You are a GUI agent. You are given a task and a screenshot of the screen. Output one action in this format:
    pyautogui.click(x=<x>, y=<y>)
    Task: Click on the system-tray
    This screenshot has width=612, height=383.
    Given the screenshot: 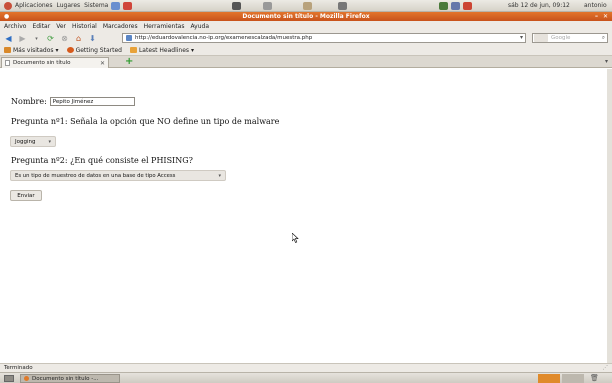 What is the action you would take?
    pyautogui.click(x=454, y=6)
    